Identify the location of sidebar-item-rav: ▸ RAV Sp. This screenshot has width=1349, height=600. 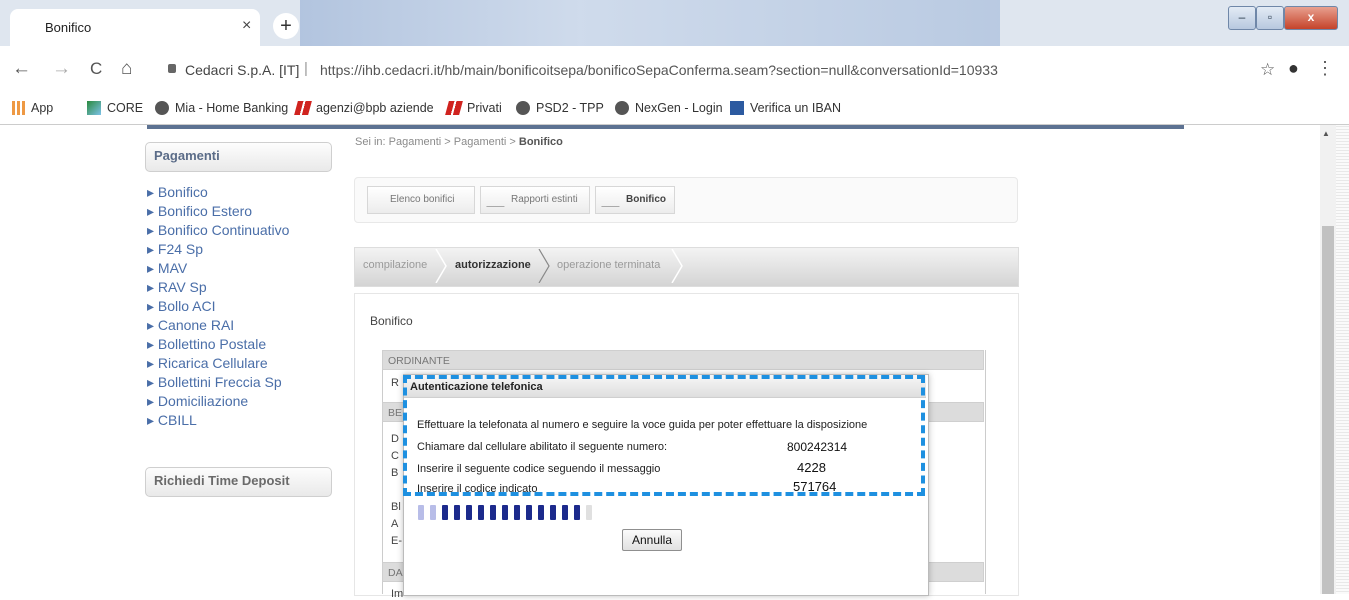
(177, 287).